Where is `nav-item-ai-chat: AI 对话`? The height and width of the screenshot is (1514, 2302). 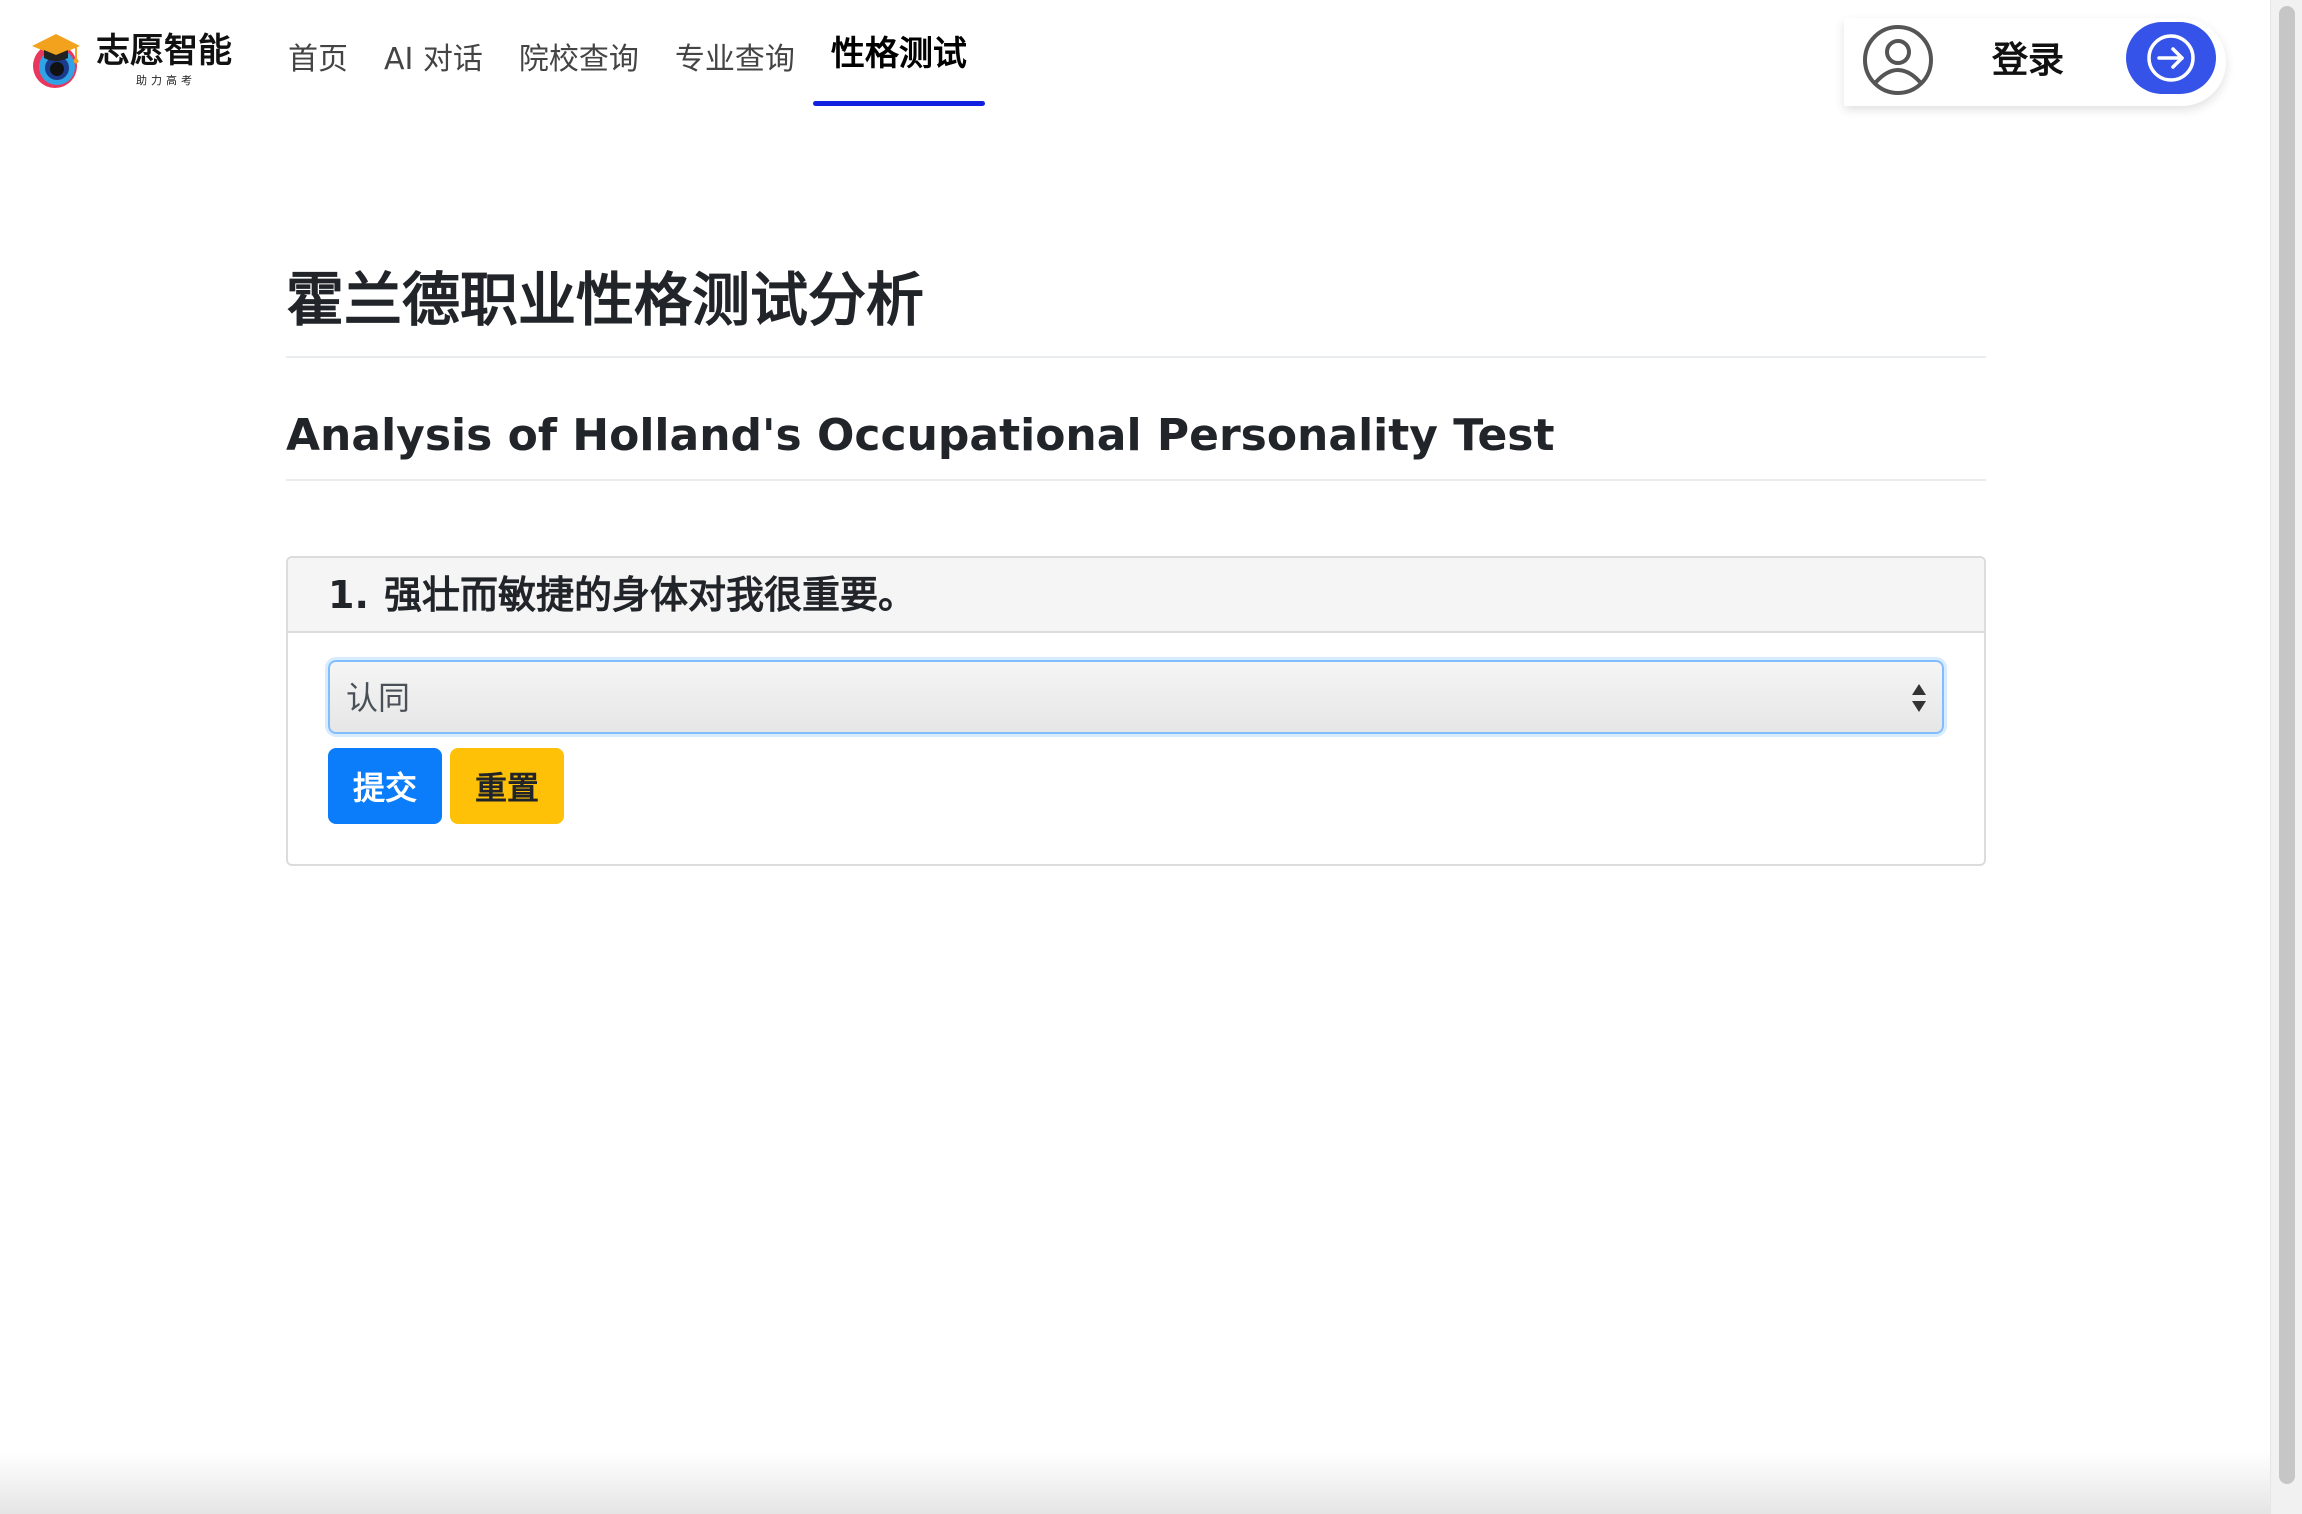 nav-item-ai-chat: AI 对话 is located at coordinates (433, 68).